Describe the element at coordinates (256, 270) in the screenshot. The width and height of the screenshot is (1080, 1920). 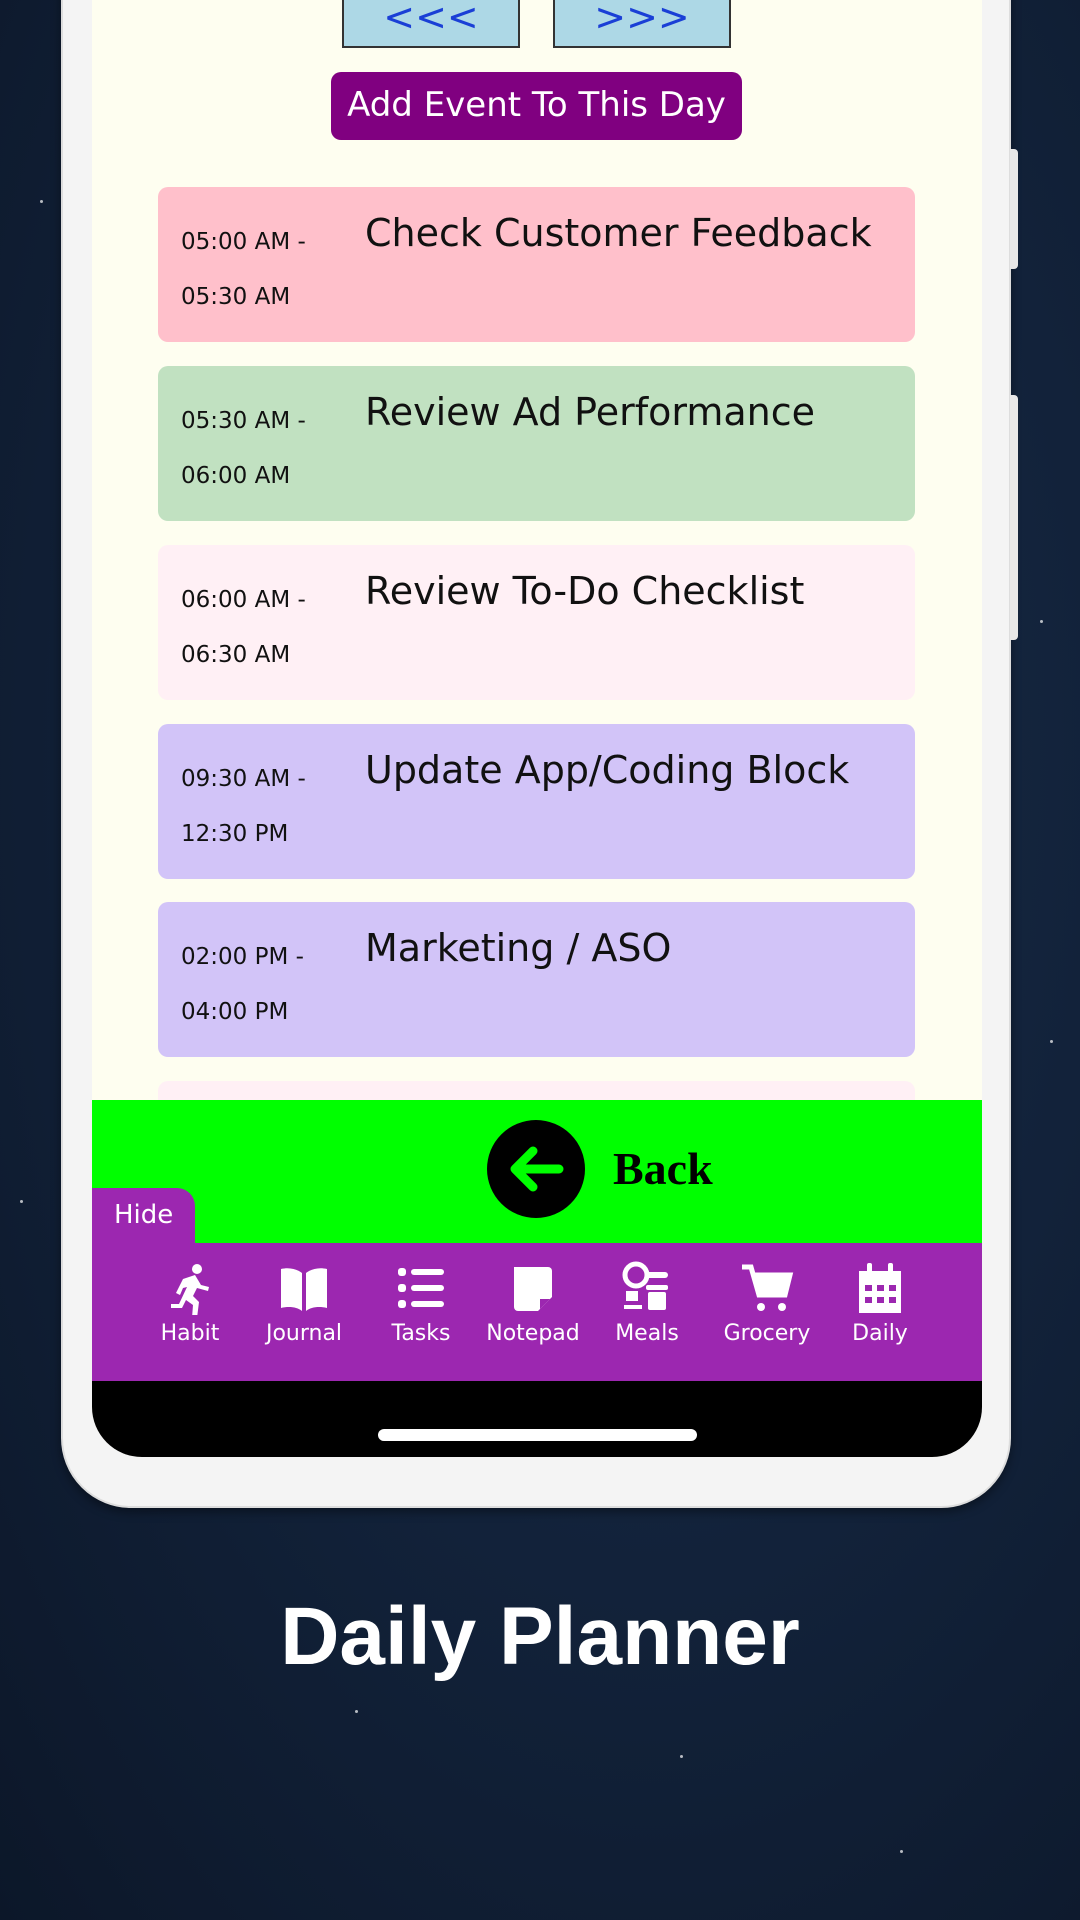
I see `event-time: 05:00 AM - 05:30 AM` at that location.